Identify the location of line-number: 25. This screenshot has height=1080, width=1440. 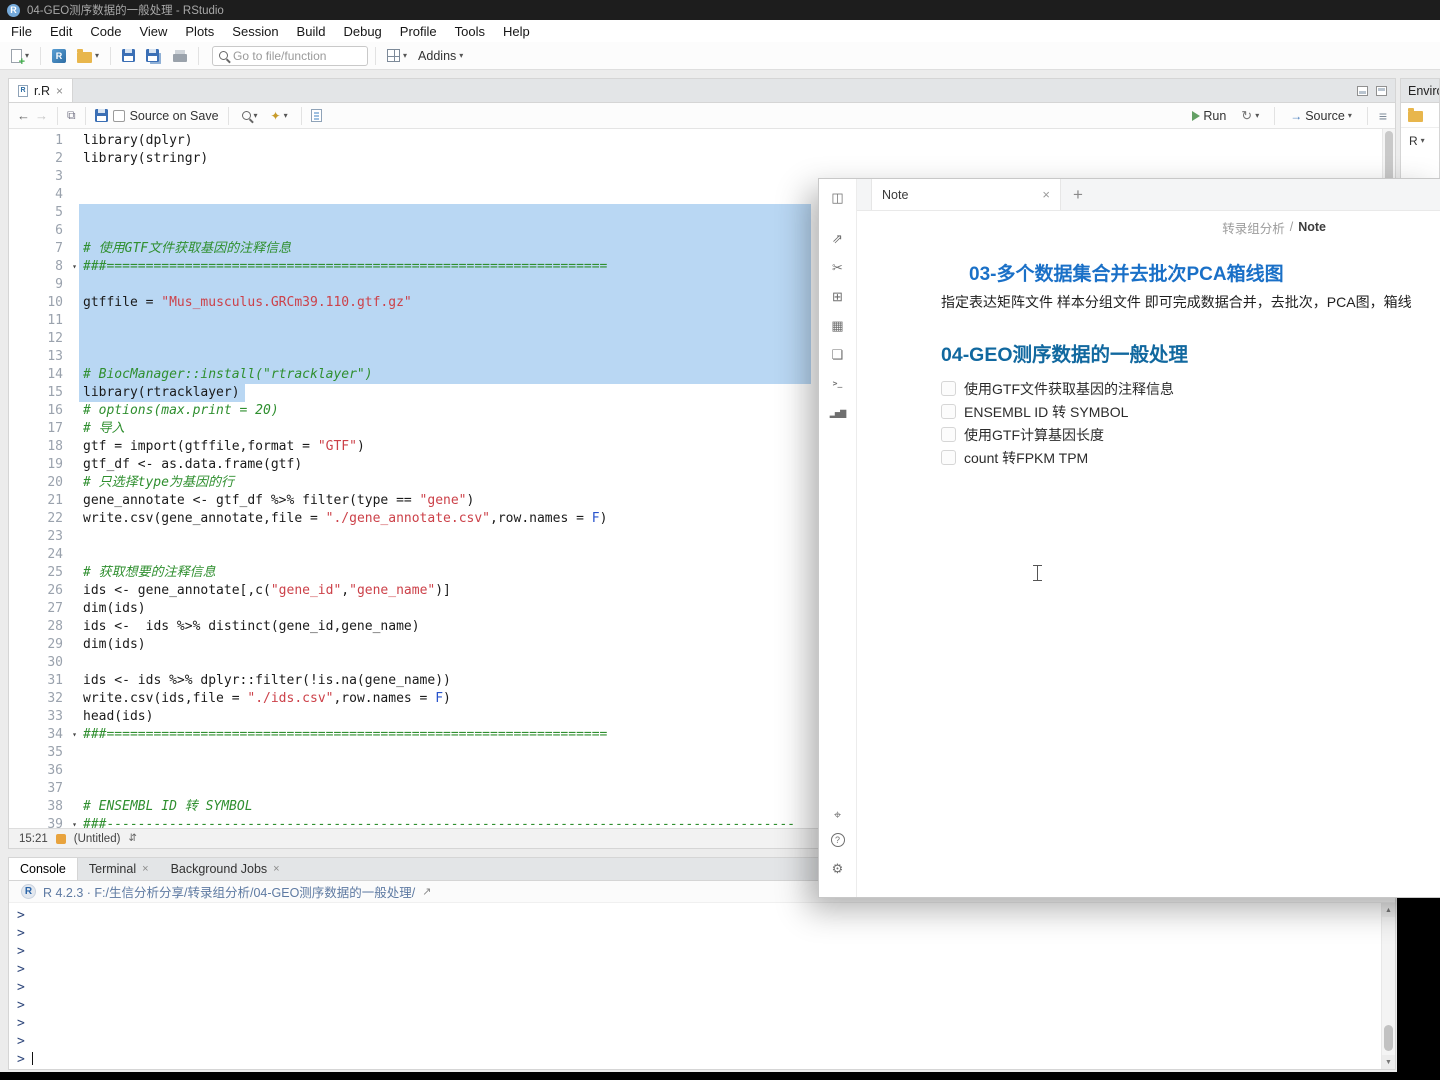
(36, 573).